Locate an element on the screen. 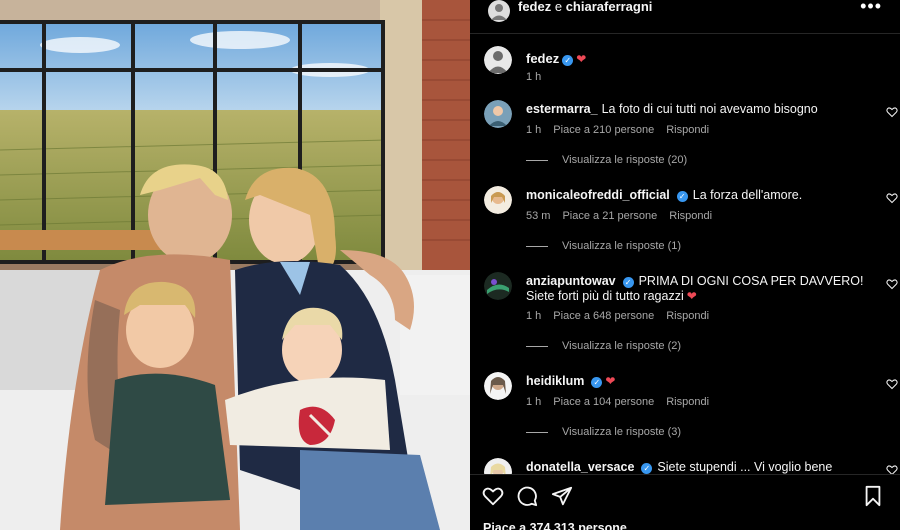 The image size is (900, 530). header-title: fedez e chiaraferragni is located at coordinates (585, 7).